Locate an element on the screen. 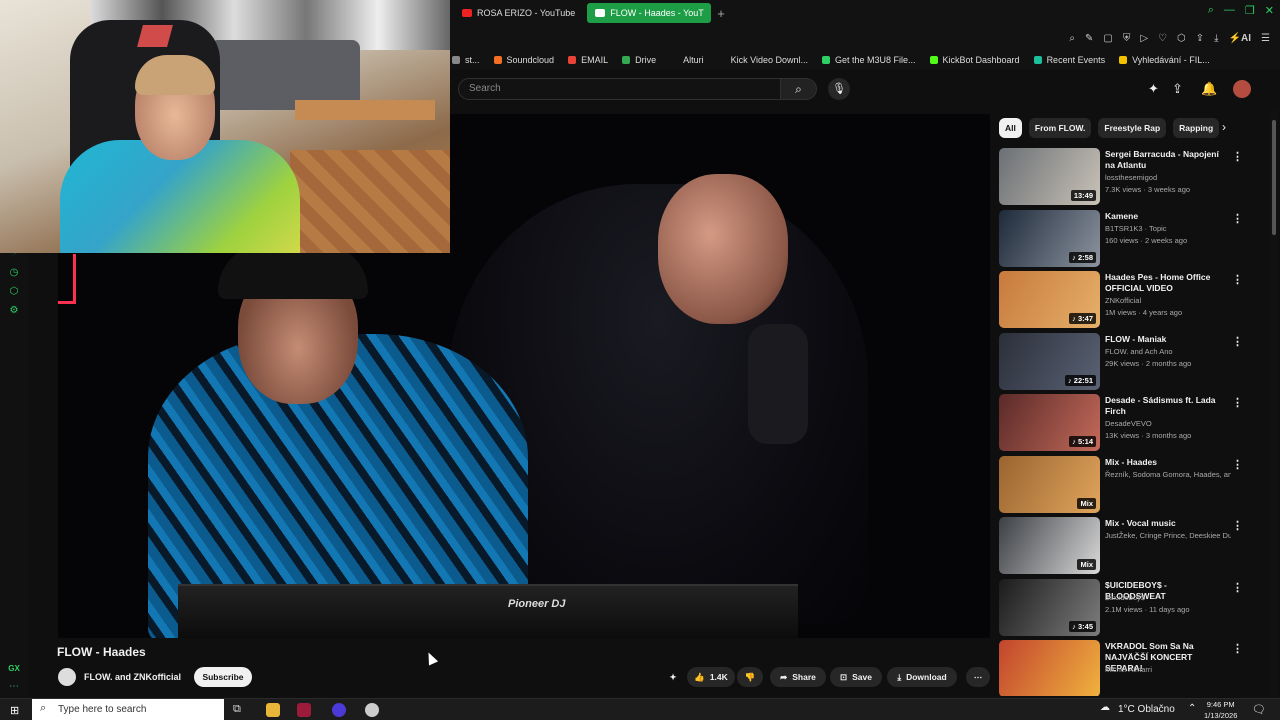 The width and height of the screenshot is (1280, 720). create-clip-icon: ✦ is located at coordinates (673, 677).